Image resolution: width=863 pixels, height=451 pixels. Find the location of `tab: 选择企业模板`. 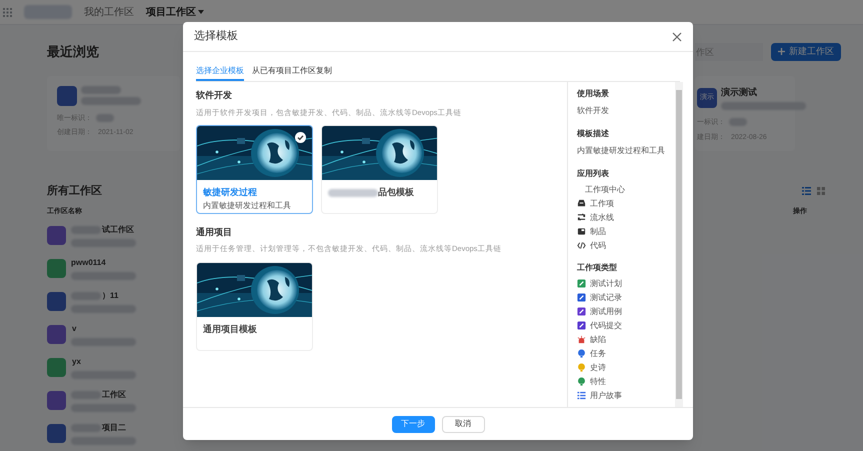

tab: 选择企业模板 is located at coordinates (220, 73).